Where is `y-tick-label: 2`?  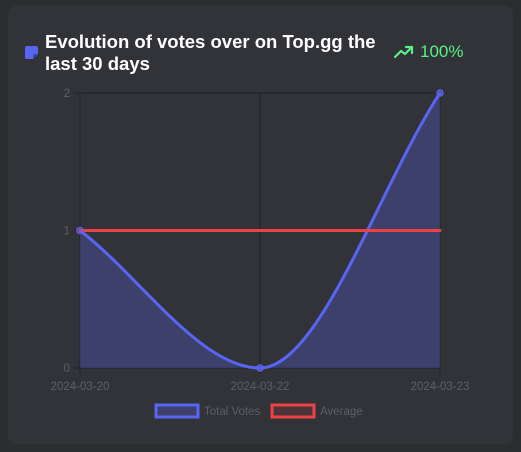
y-tick-label: 2 is located at coordinates (67, 94).